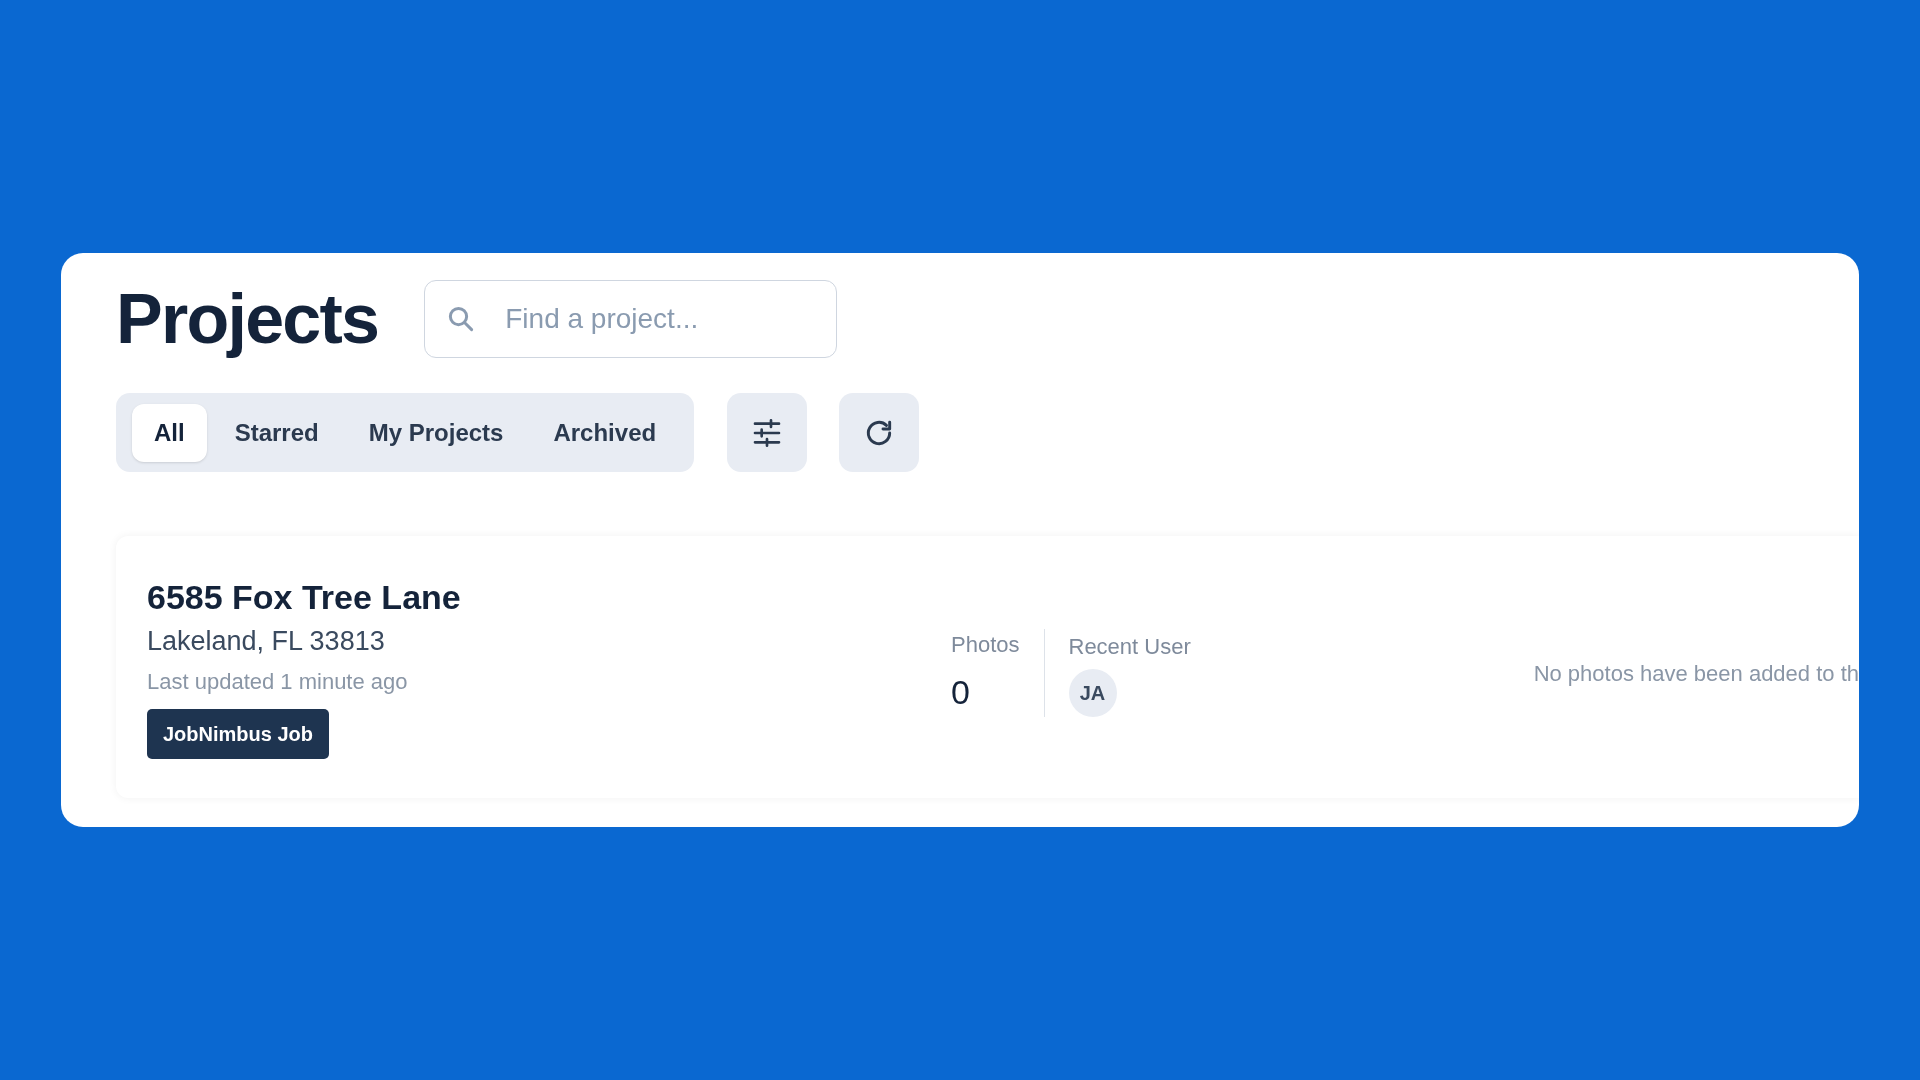 The height and width of the screenshot is (1080, 1920). Describe the element at coordinates (247, 319) in the screenshot. I see `page-title: Projects` at that location.